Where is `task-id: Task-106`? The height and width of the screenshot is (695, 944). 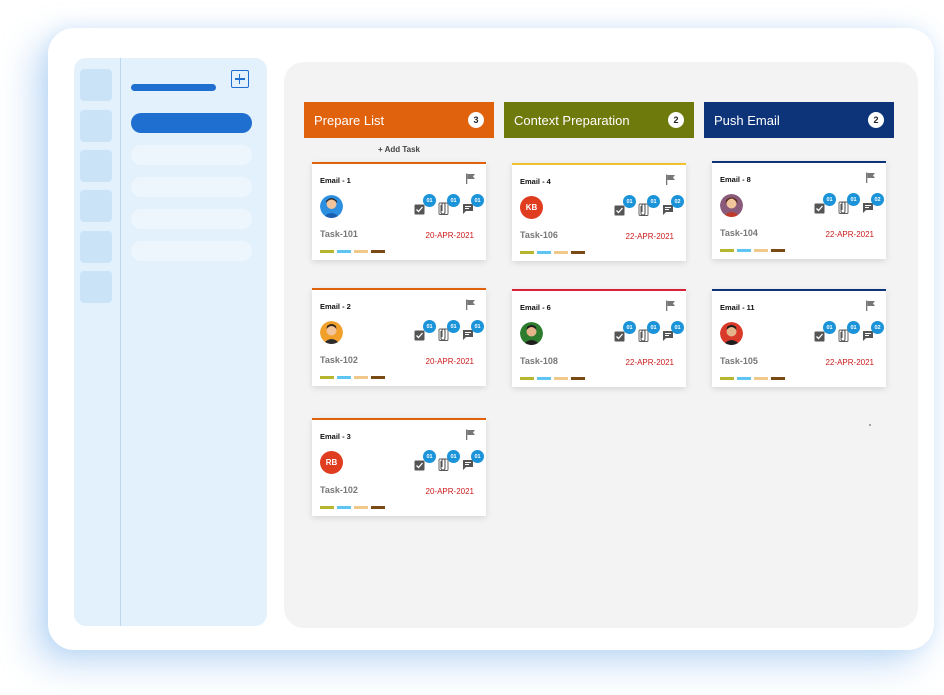 task-id: Task-106 is located at coordinates (539, 235).